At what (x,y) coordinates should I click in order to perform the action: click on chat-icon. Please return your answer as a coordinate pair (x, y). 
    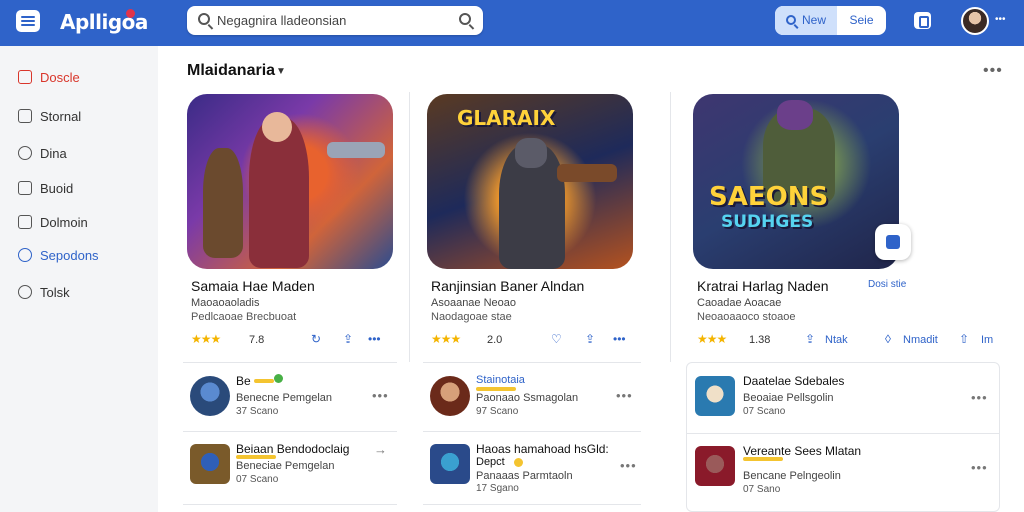
    Looking at the image, I should click on (25, 153).